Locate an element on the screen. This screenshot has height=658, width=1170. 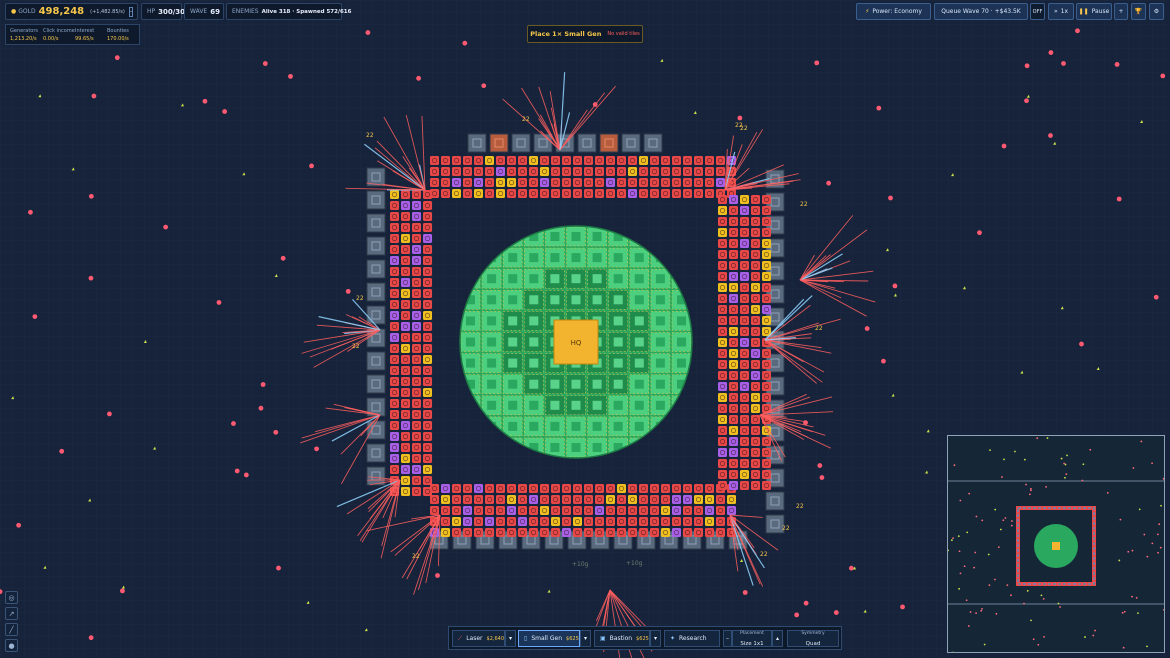
target-tool: ◎ is located at coordinates (11, 597).